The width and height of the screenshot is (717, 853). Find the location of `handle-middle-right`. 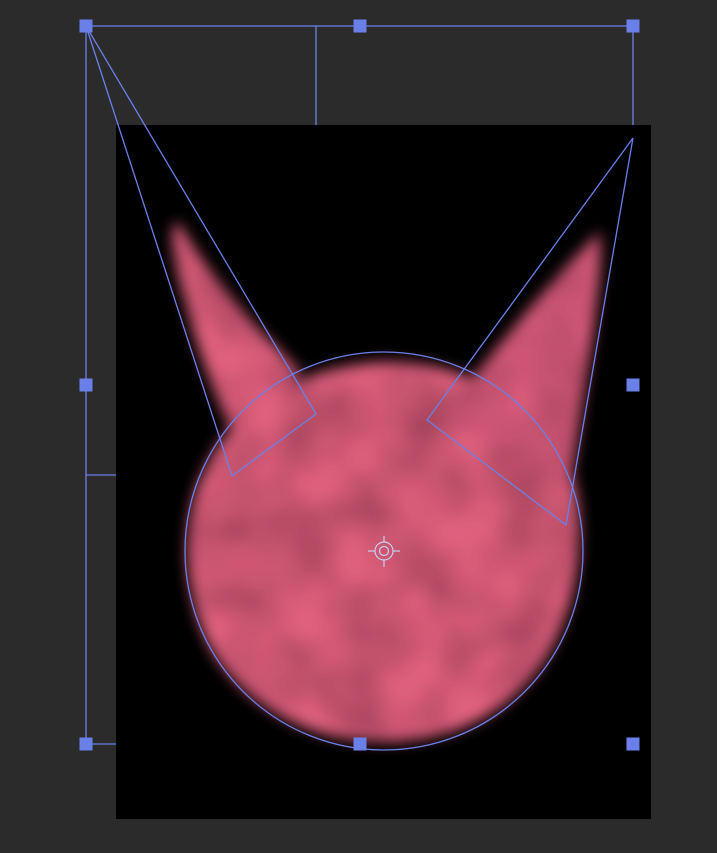

handle-middle-right is located at coordinates (633, 385).